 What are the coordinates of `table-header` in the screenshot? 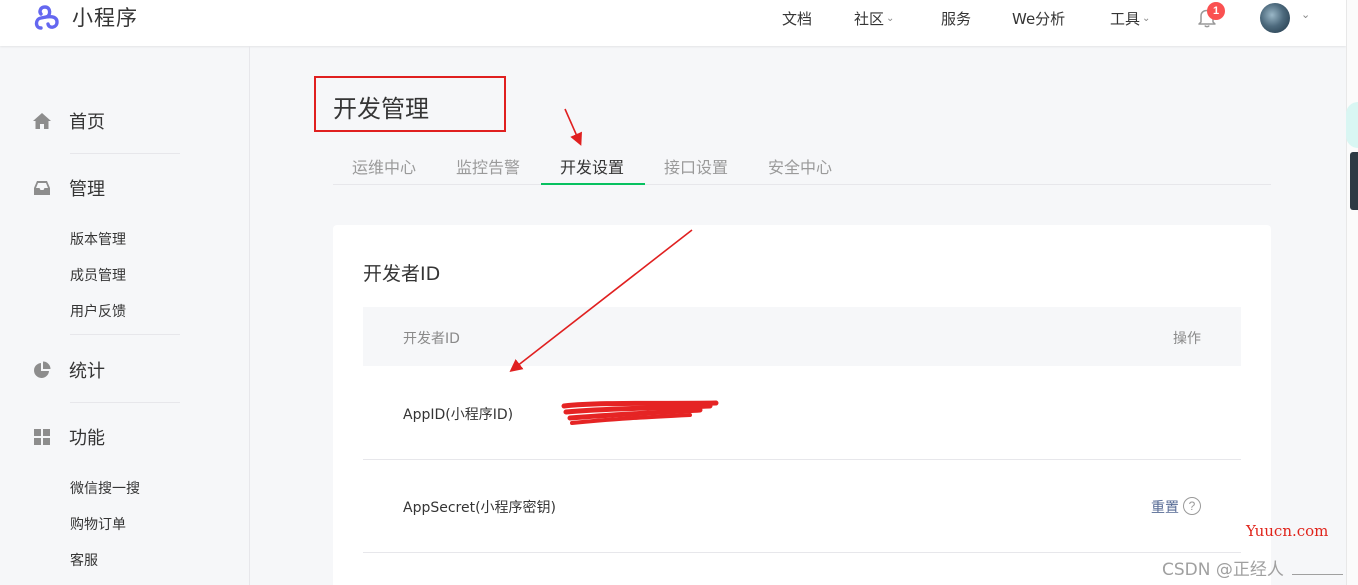 It's located at (802, 336).